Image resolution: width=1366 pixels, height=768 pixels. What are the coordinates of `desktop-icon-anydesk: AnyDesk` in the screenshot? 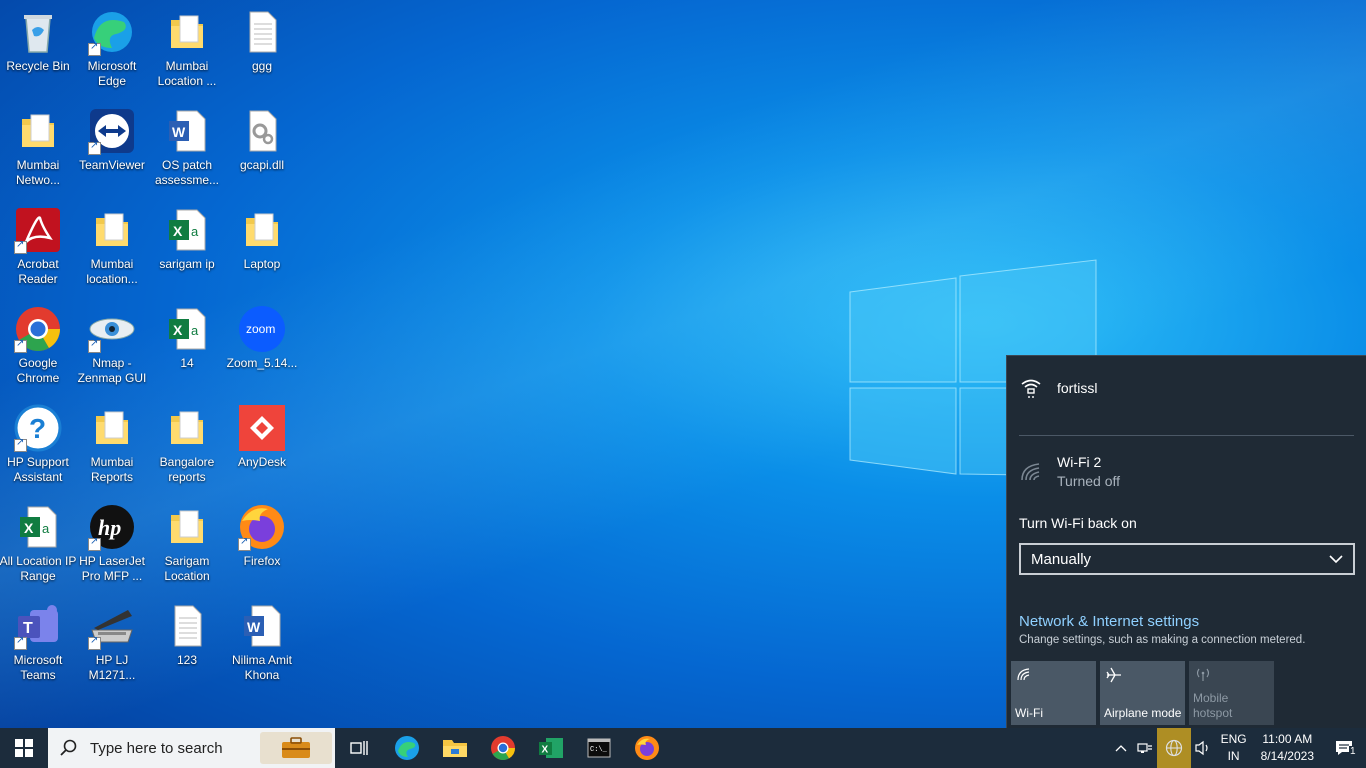 It's located at (262, 445).